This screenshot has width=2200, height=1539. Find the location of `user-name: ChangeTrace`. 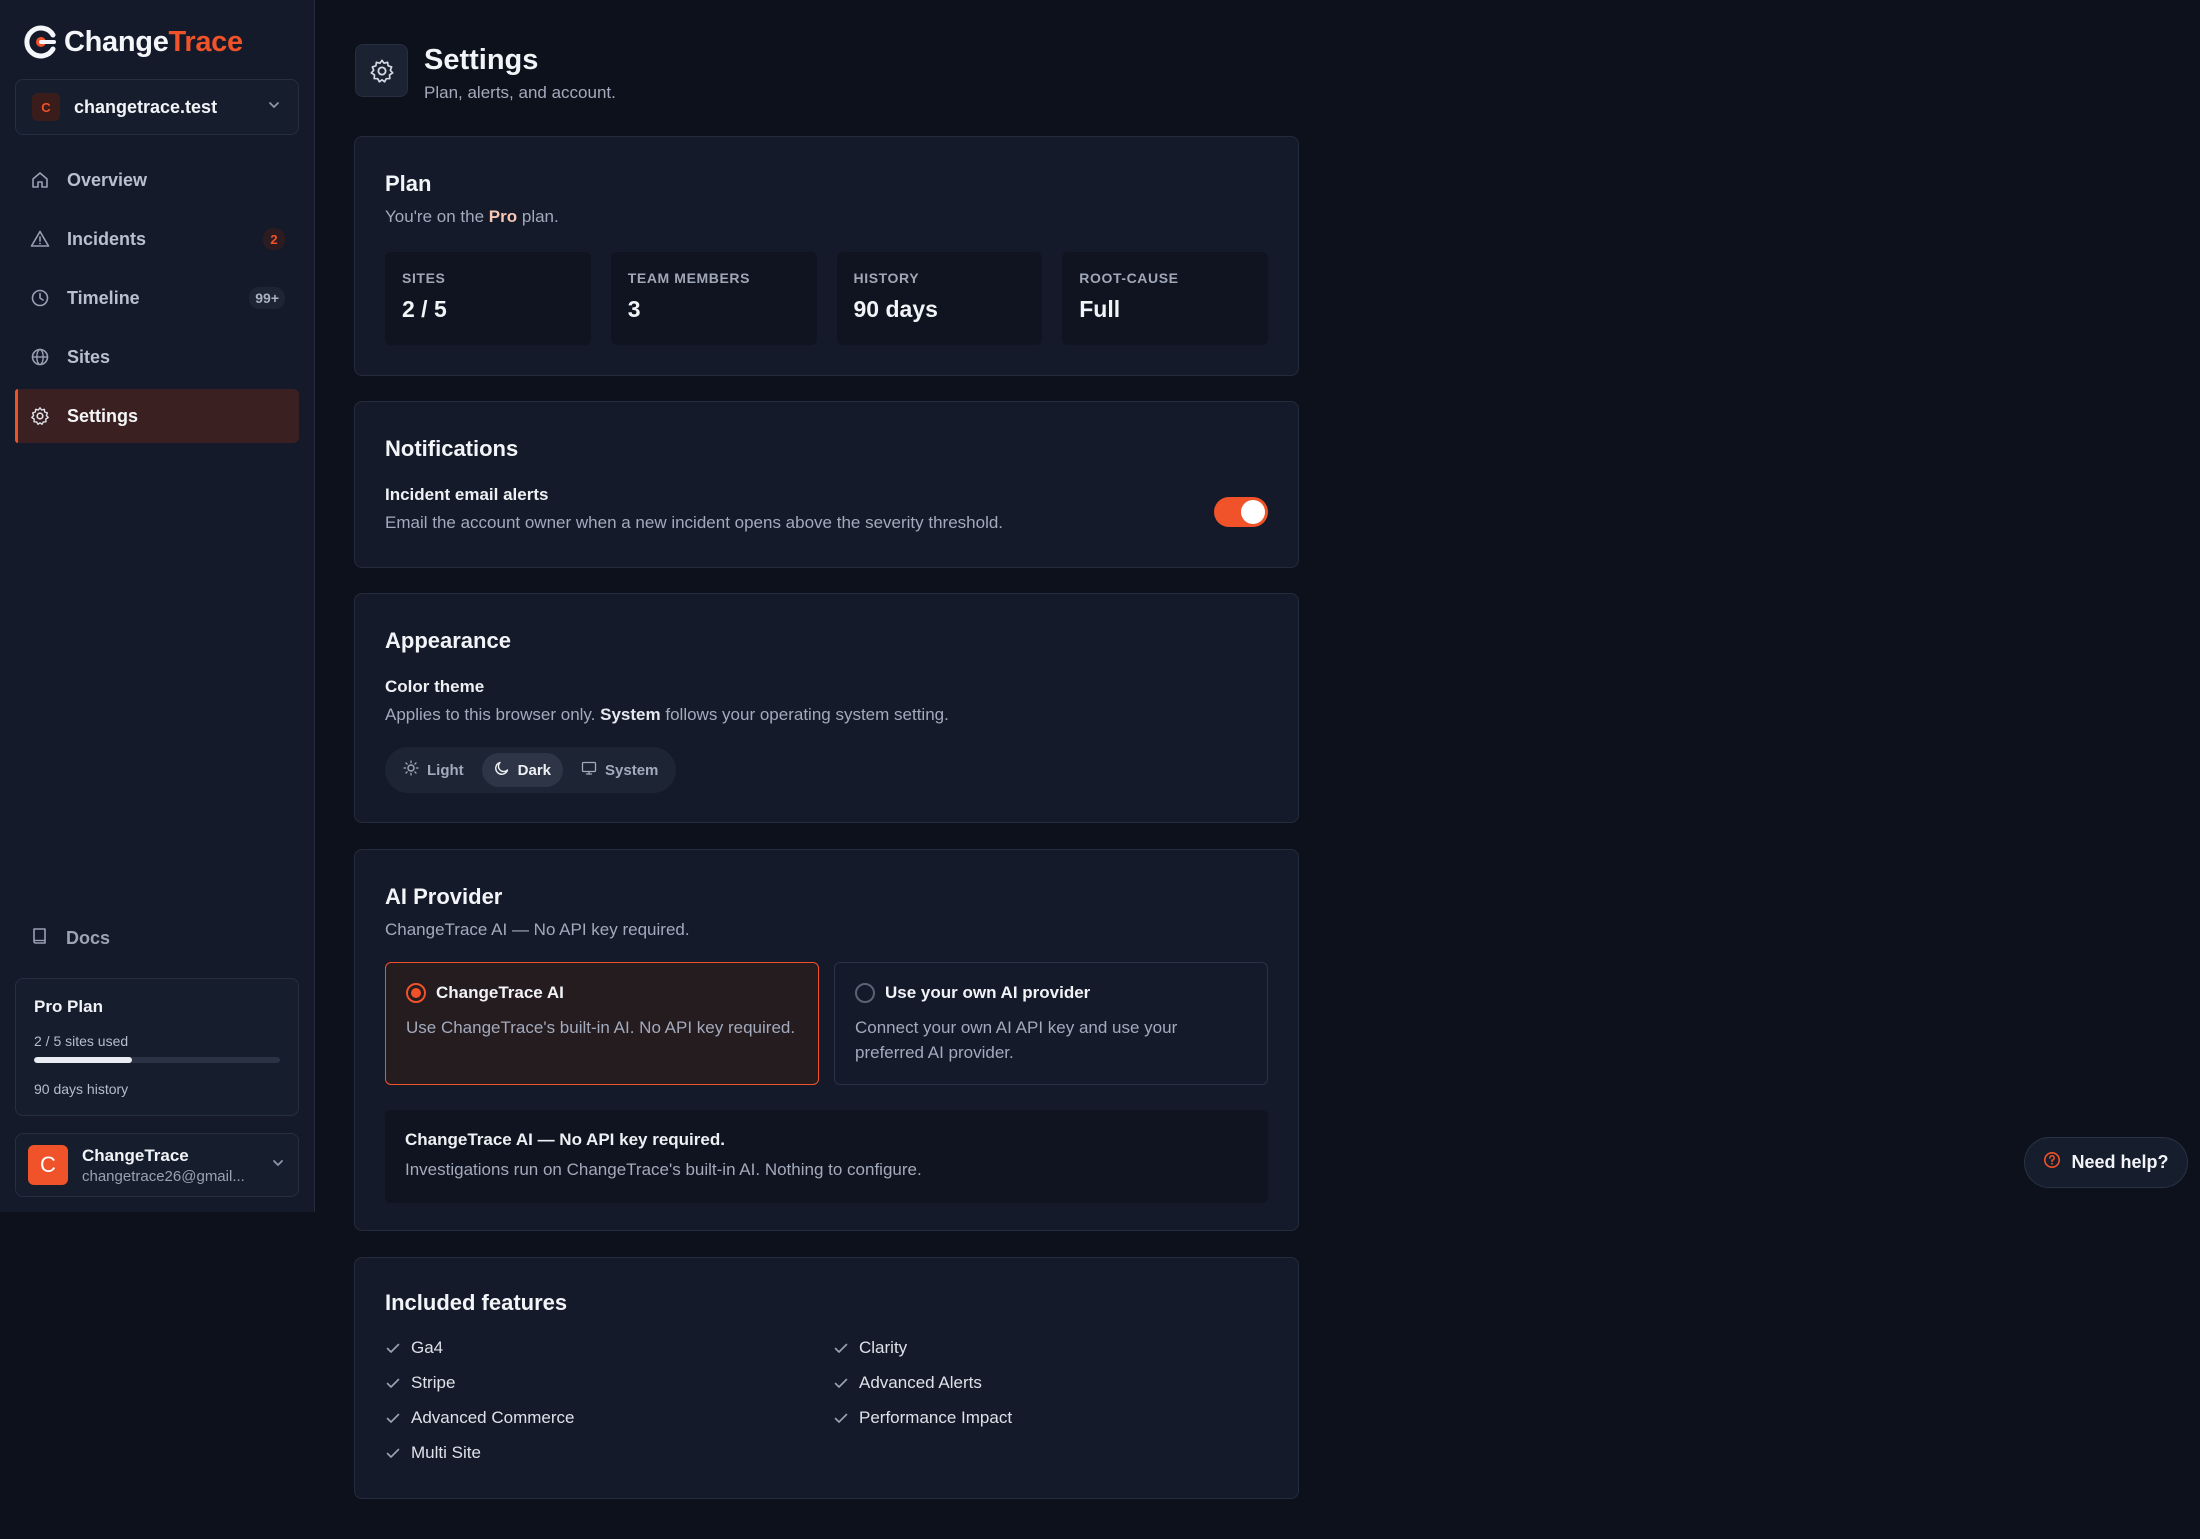

user-name: ChangeTrace is located at coordinates (135, 1155).